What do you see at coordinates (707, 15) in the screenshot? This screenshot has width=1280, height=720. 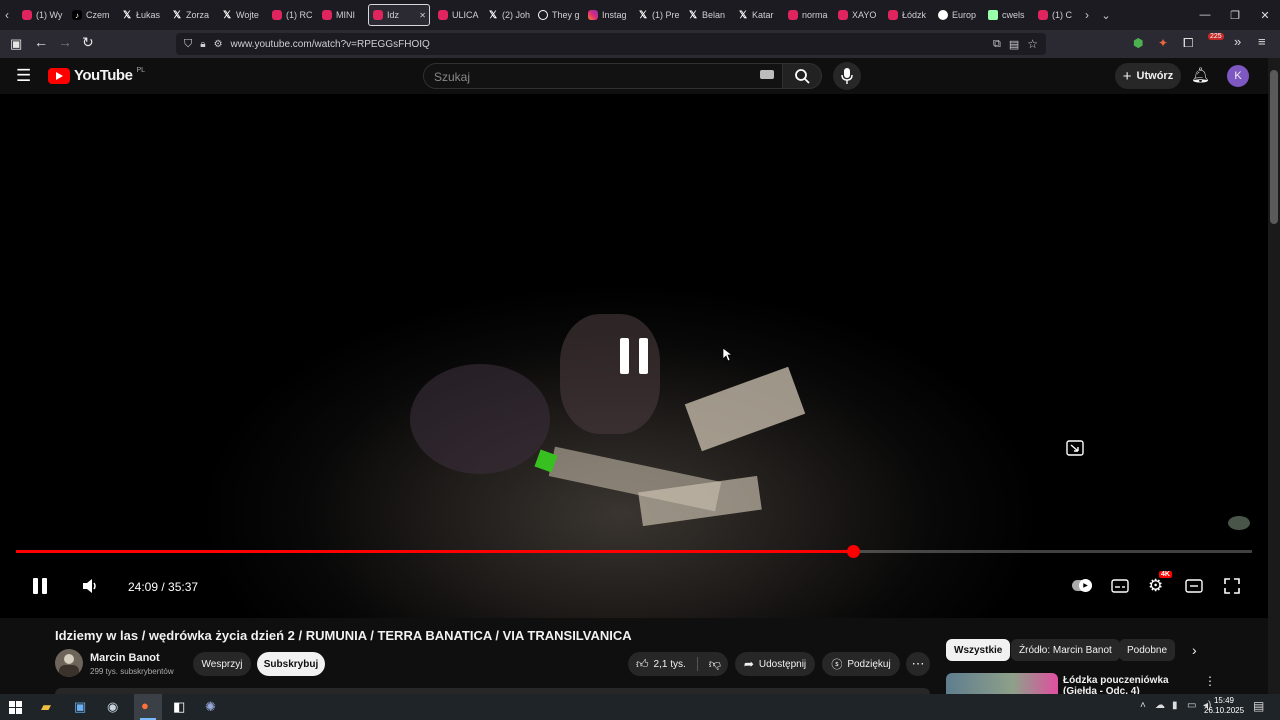 I see `browser-tab: 𝕏 Belan` at bounding box center [707, 15].